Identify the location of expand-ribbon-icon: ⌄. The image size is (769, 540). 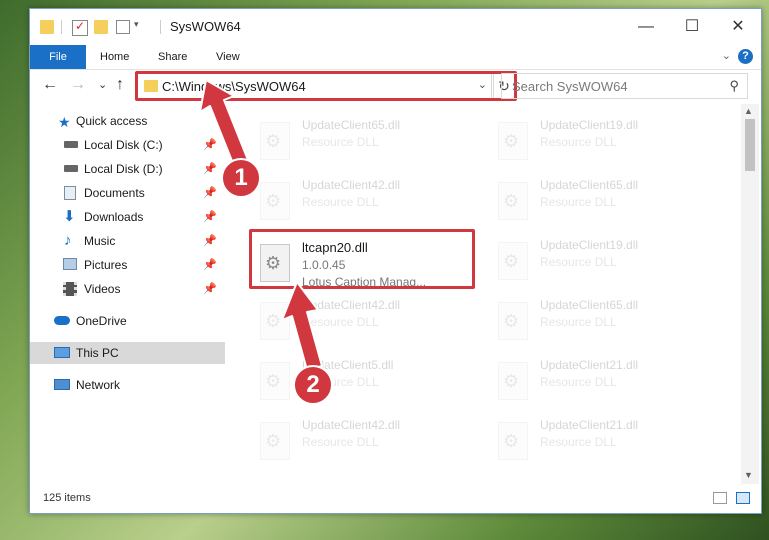
(726, 55).